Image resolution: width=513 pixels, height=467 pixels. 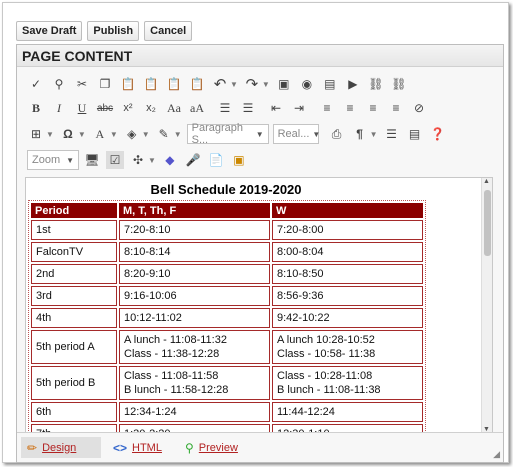 What do you see at coordinates (347, 347) in the screenshot?
I see `table-cell: A lunch 10:28-10:52 Class - 10:58- 11:38` at bounding box center [347, 347].